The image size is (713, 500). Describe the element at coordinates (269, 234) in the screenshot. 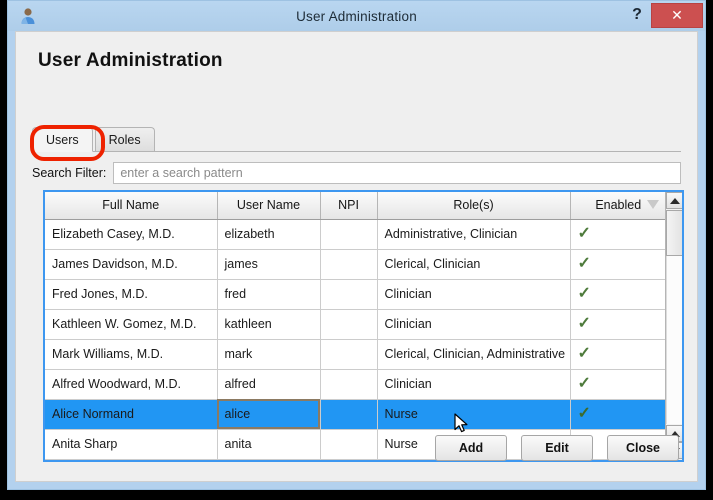

I see `cell-user-name: elizabeth` at that location.